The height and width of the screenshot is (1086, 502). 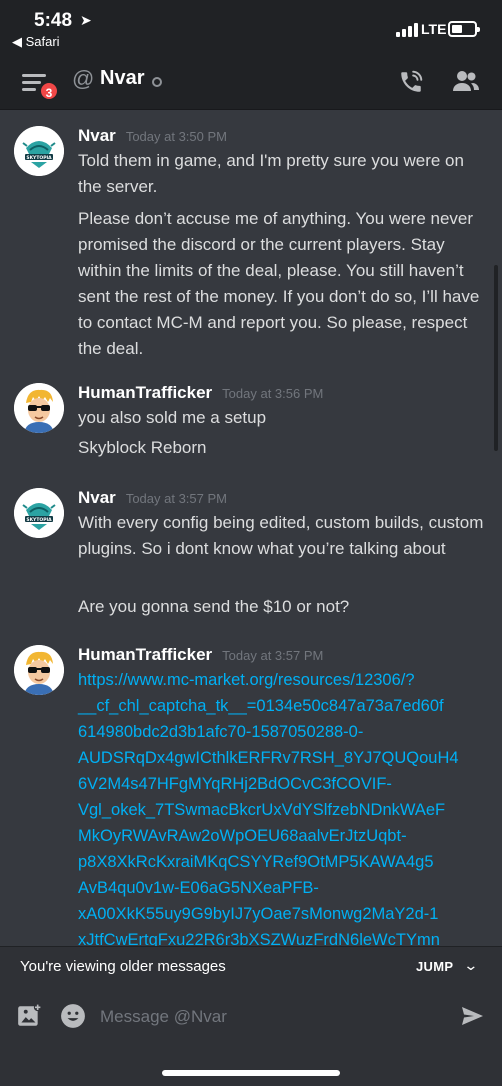 I want to click on chevron-down-icon: ⌄, so click(x=470, y=965).